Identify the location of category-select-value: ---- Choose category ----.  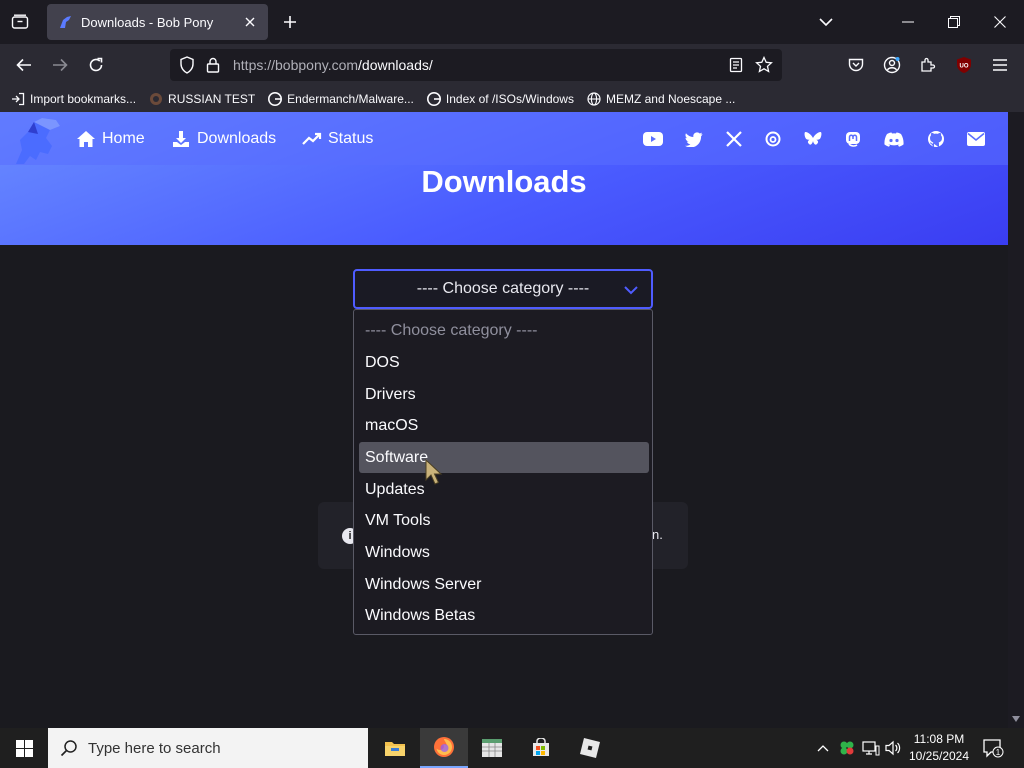
(503, 288).